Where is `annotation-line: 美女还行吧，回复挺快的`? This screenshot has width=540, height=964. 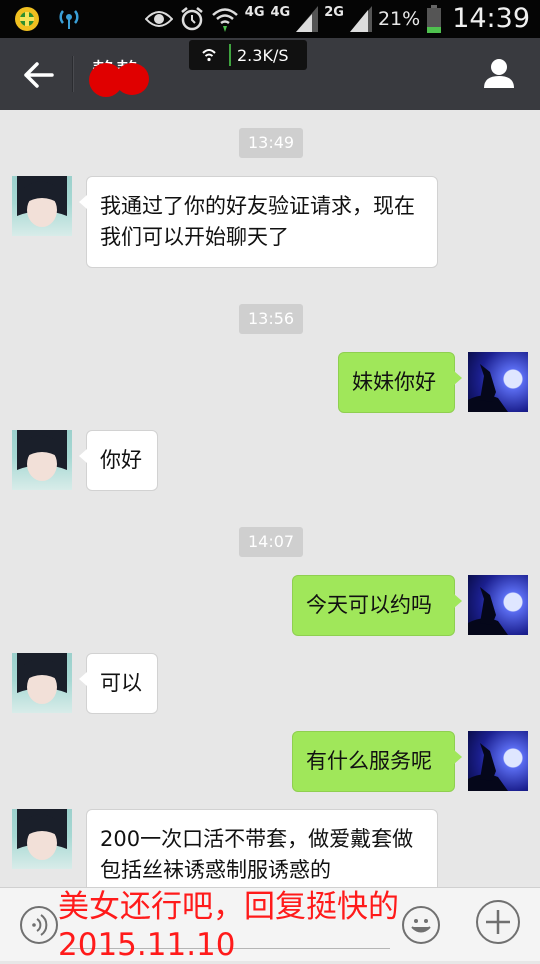 annotation-line: 美女还行吧，回复挺快的 is located at coordinates (228, 907).